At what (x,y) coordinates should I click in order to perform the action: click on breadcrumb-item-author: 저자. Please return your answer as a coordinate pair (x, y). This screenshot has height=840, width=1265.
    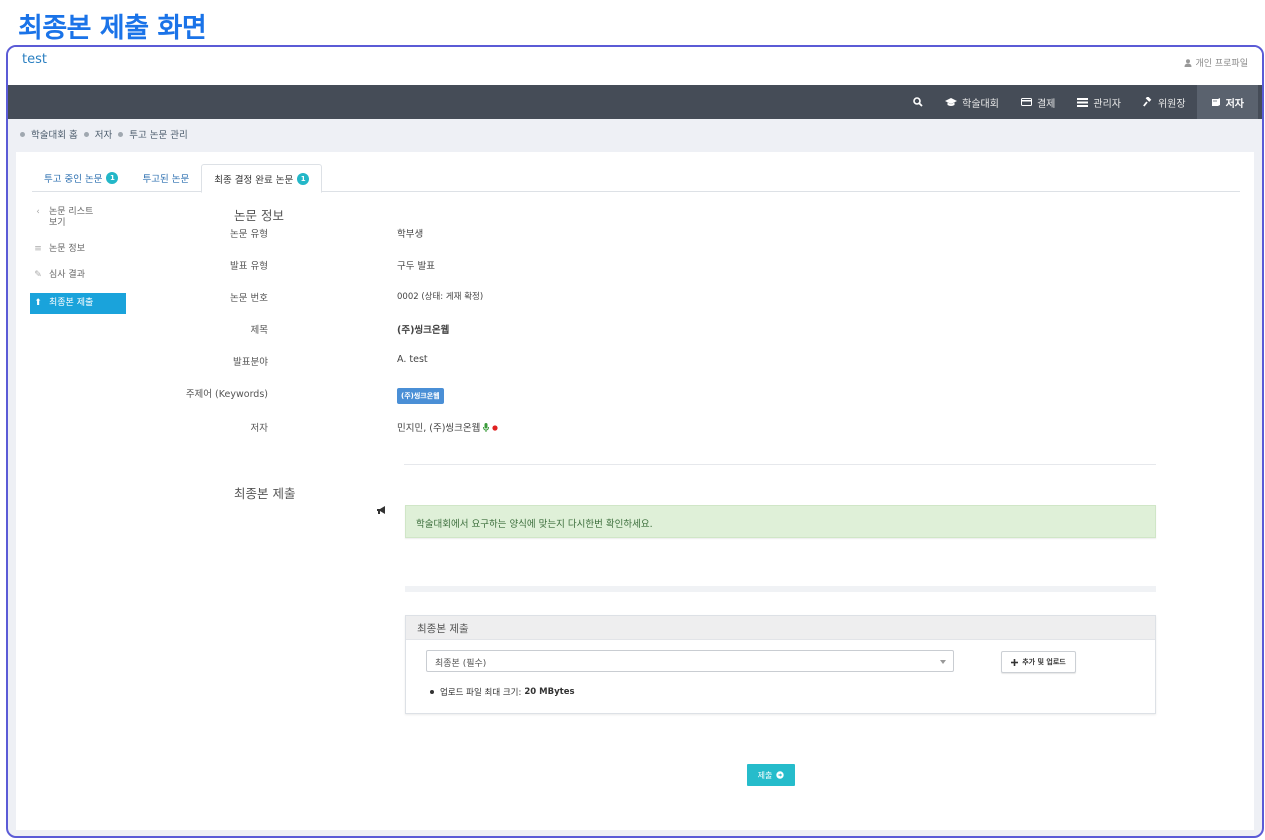
    Looking at the image, I should click on (103, 134).